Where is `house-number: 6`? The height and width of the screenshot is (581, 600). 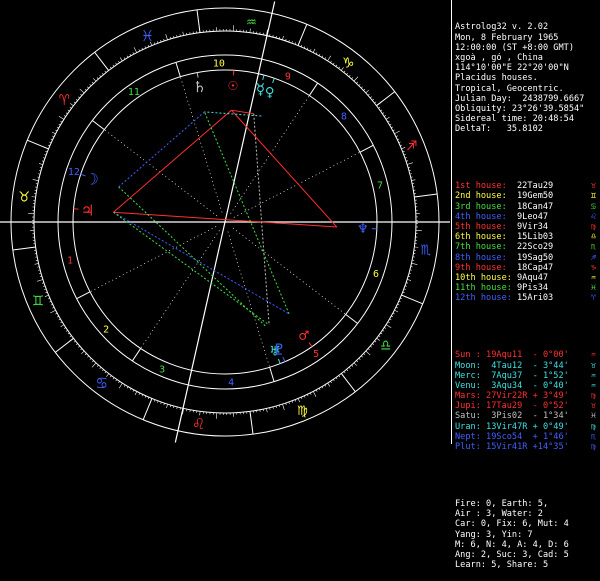 house-number: 6 is located at coordinates (376, 274).